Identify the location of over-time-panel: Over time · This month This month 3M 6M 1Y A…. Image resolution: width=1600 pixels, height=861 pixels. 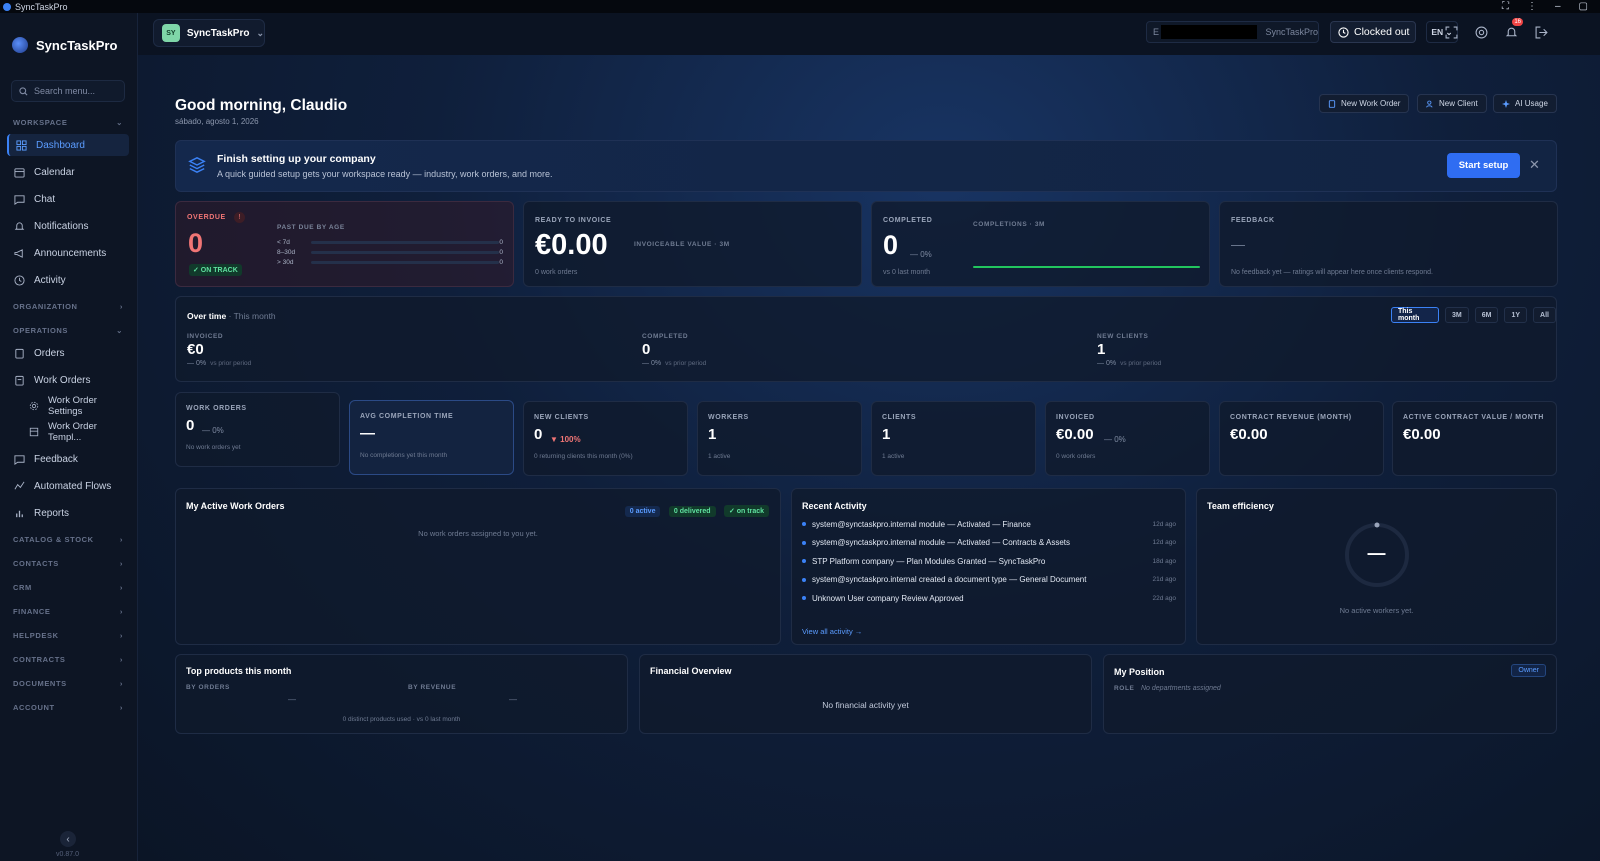
(866, 339).